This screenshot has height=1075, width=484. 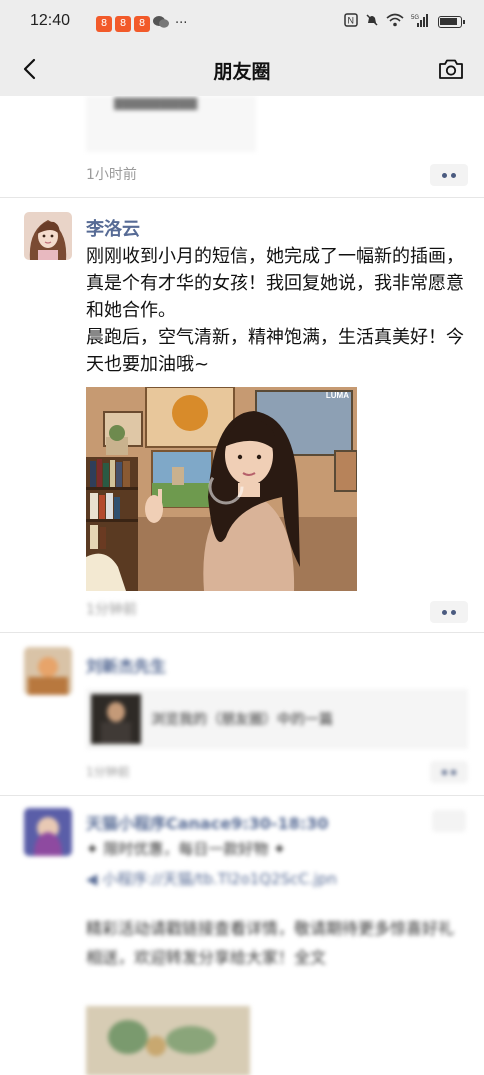 What do you see at coordinates (161, 23) in the screenshot?
I see `wechat-icon` at bounding box center [161, 23].